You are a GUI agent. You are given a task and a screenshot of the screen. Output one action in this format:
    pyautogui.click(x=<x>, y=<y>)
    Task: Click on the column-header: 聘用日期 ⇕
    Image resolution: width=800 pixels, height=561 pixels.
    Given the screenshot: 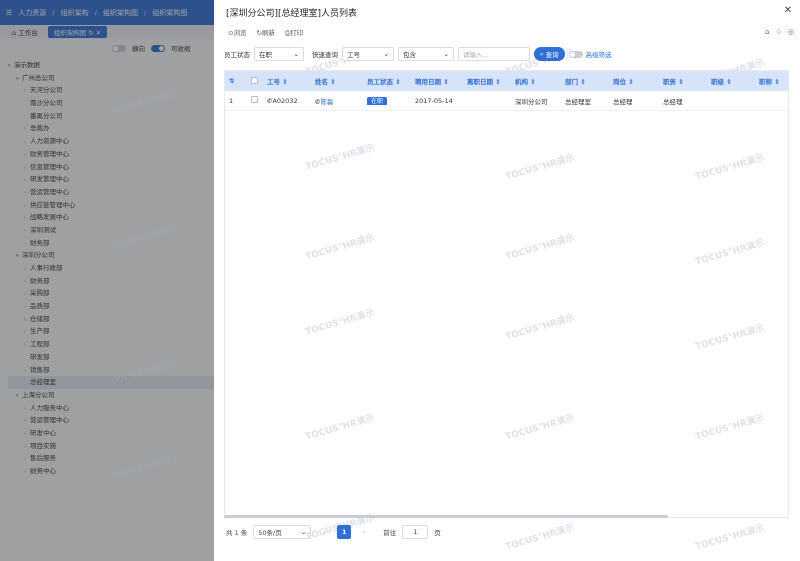 What is the action you would take?
    pyautogui.click(x=437, y=81)
    